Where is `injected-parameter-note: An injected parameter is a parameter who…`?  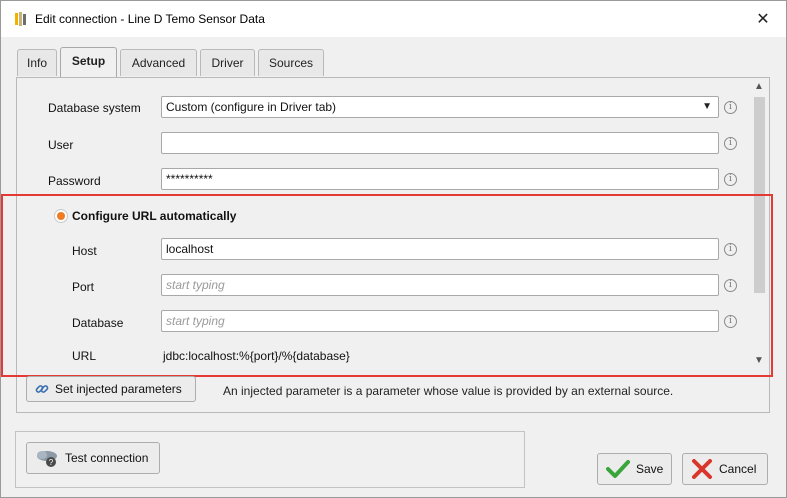
injected-parameter-note: An injected parameter is a parameter who… is located at coordinates (448, 391).